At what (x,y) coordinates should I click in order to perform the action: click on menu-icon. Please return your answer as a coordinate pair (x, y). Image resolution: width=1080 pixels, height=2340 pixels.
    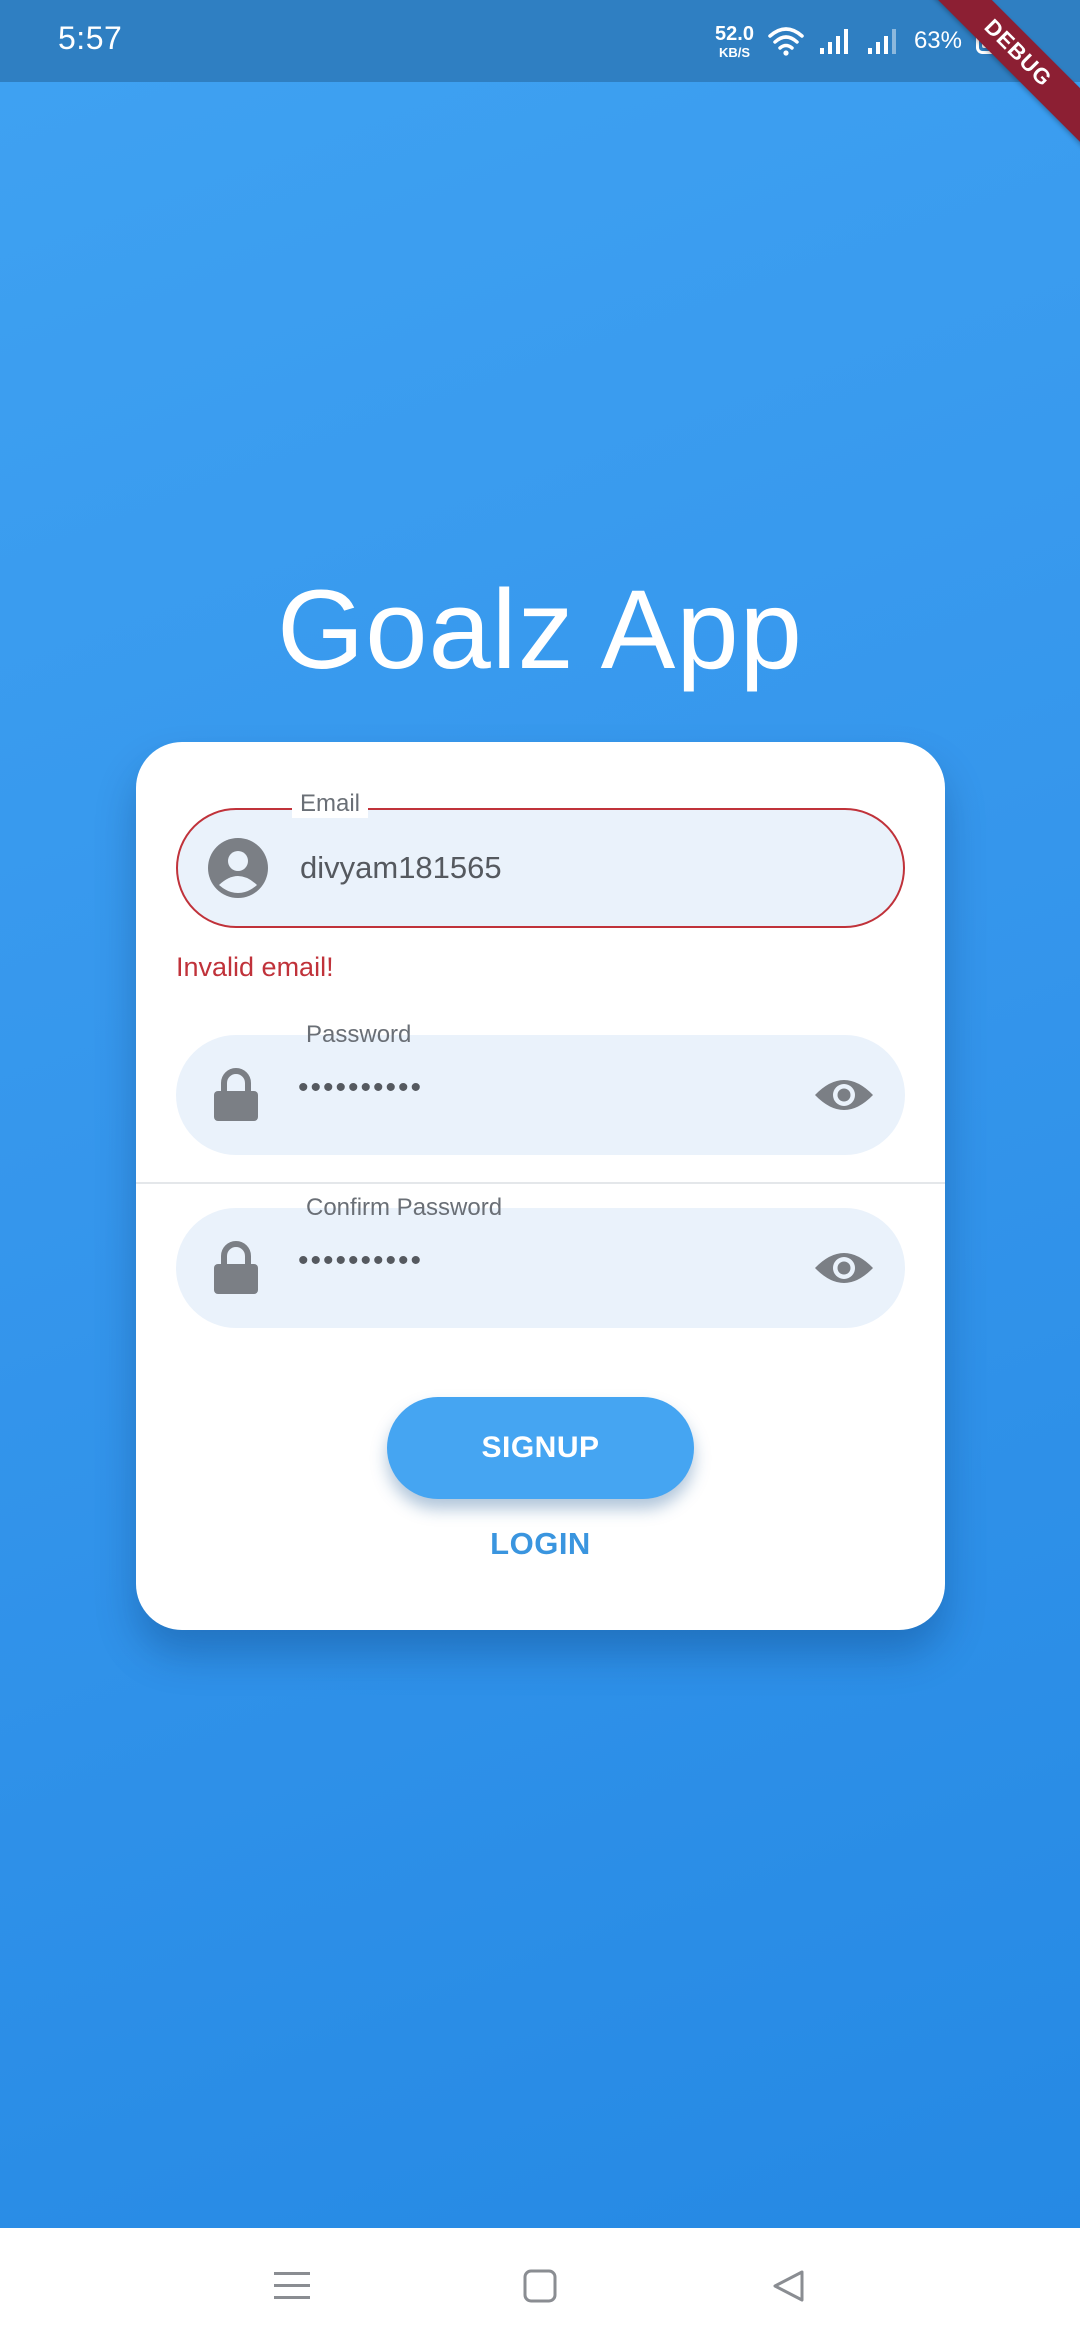
    Looking at the image, I should click on (292, 2286).